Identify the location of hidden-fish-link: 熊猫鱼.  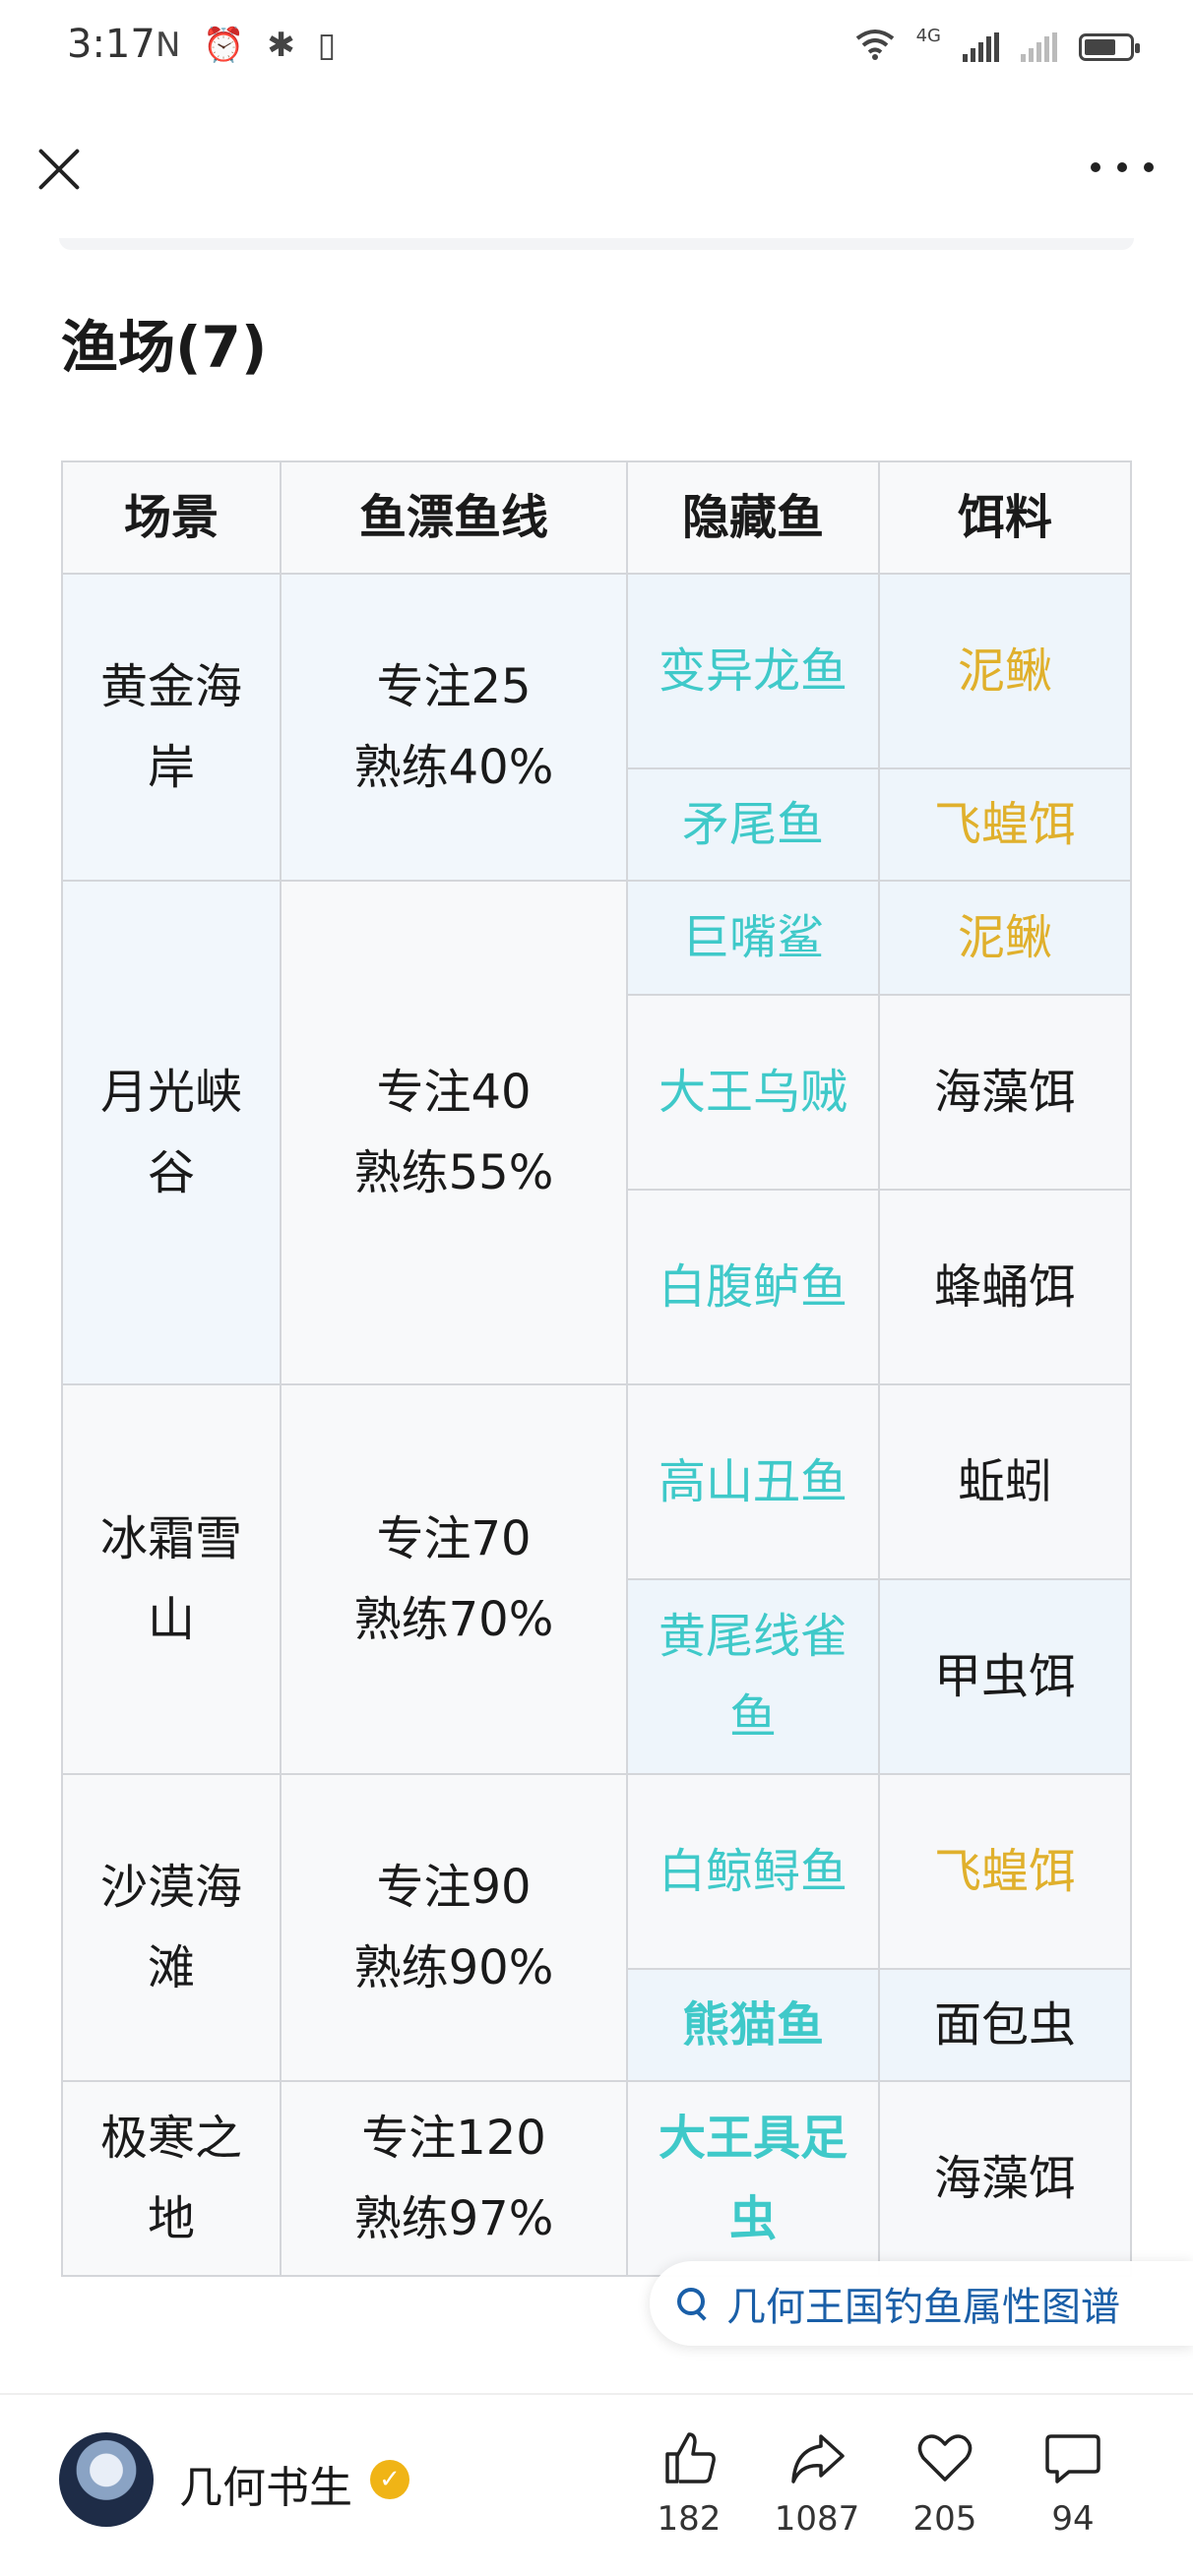
(753, 2025).